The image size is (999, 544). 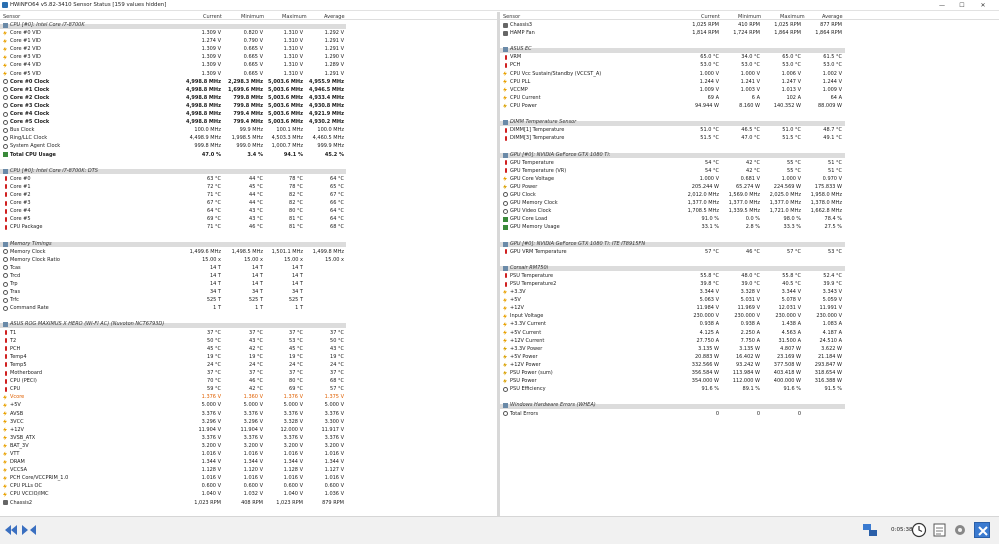 I want to click on sensor-row: 3VCC 3.296 V 3.296 V 3.328 V 3.300 V, so click(x=248, y=422).